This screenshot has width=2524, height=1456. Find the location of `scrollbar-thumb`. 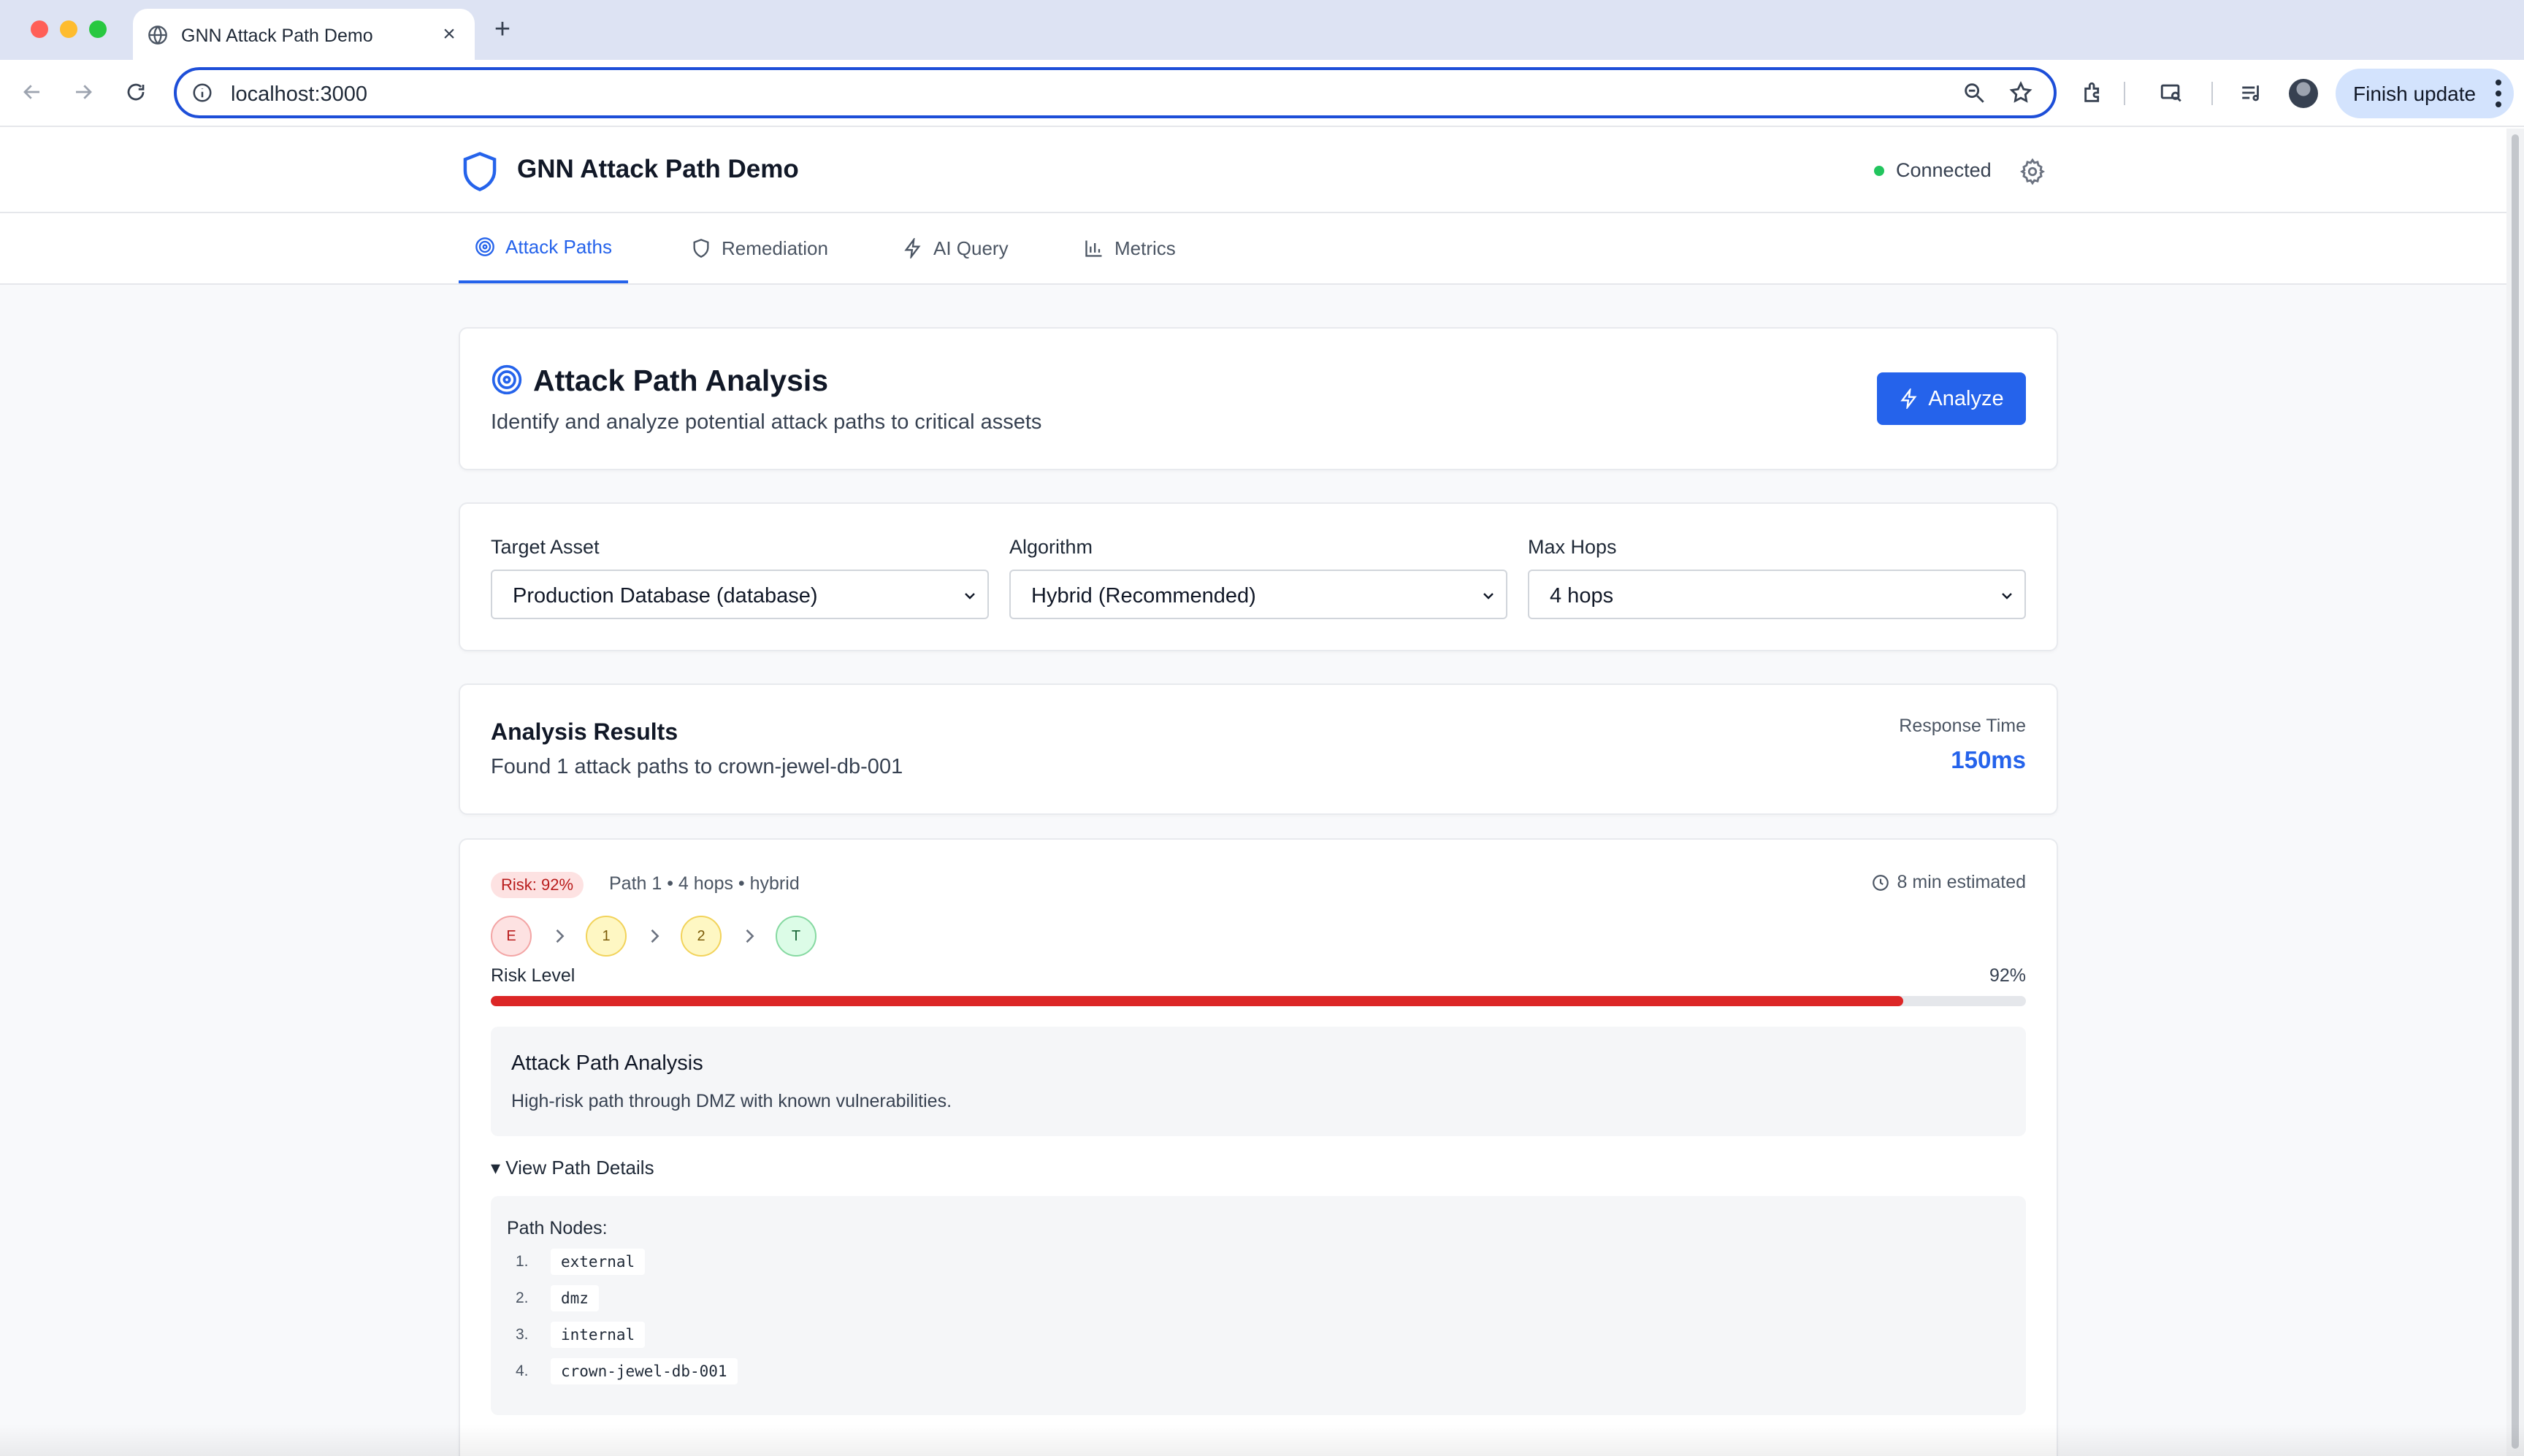

scrollbar-thumb is located at coordinates (2515, 792).